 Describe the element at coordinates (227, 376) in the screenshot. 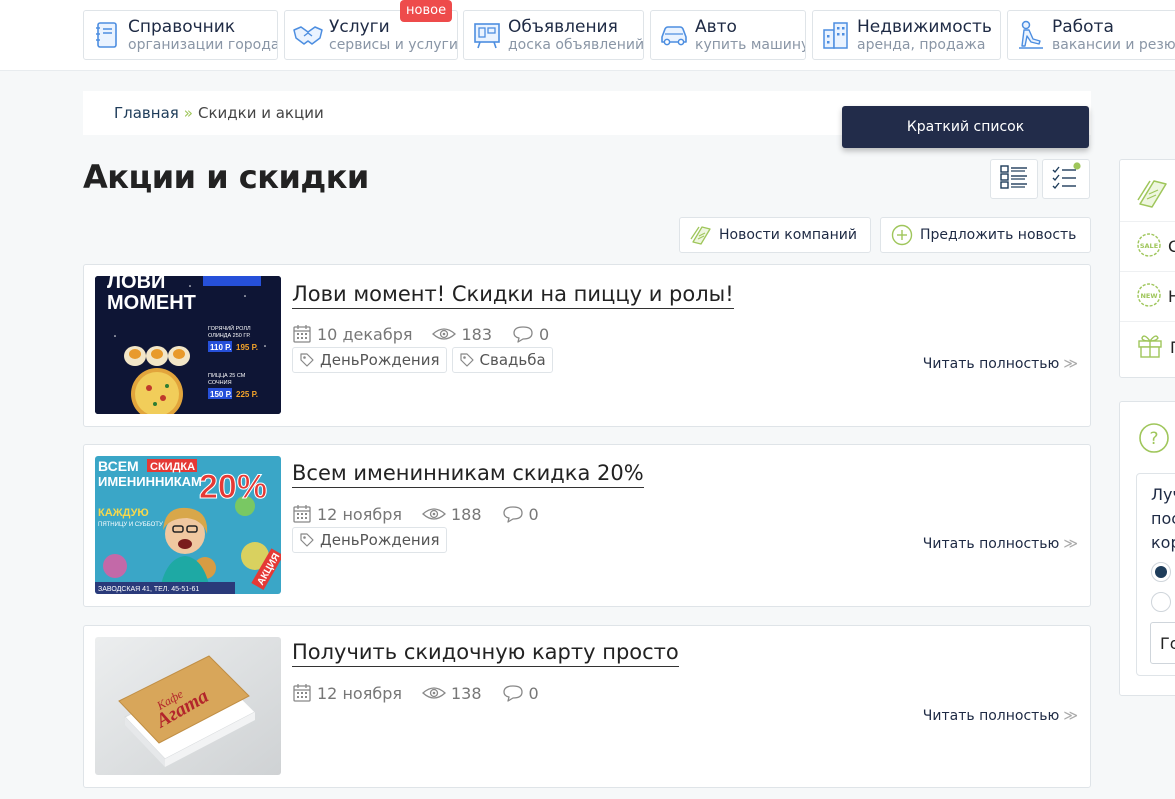

I see `thumb-text-5: ПИЦЦА 25 СМ` at that location.